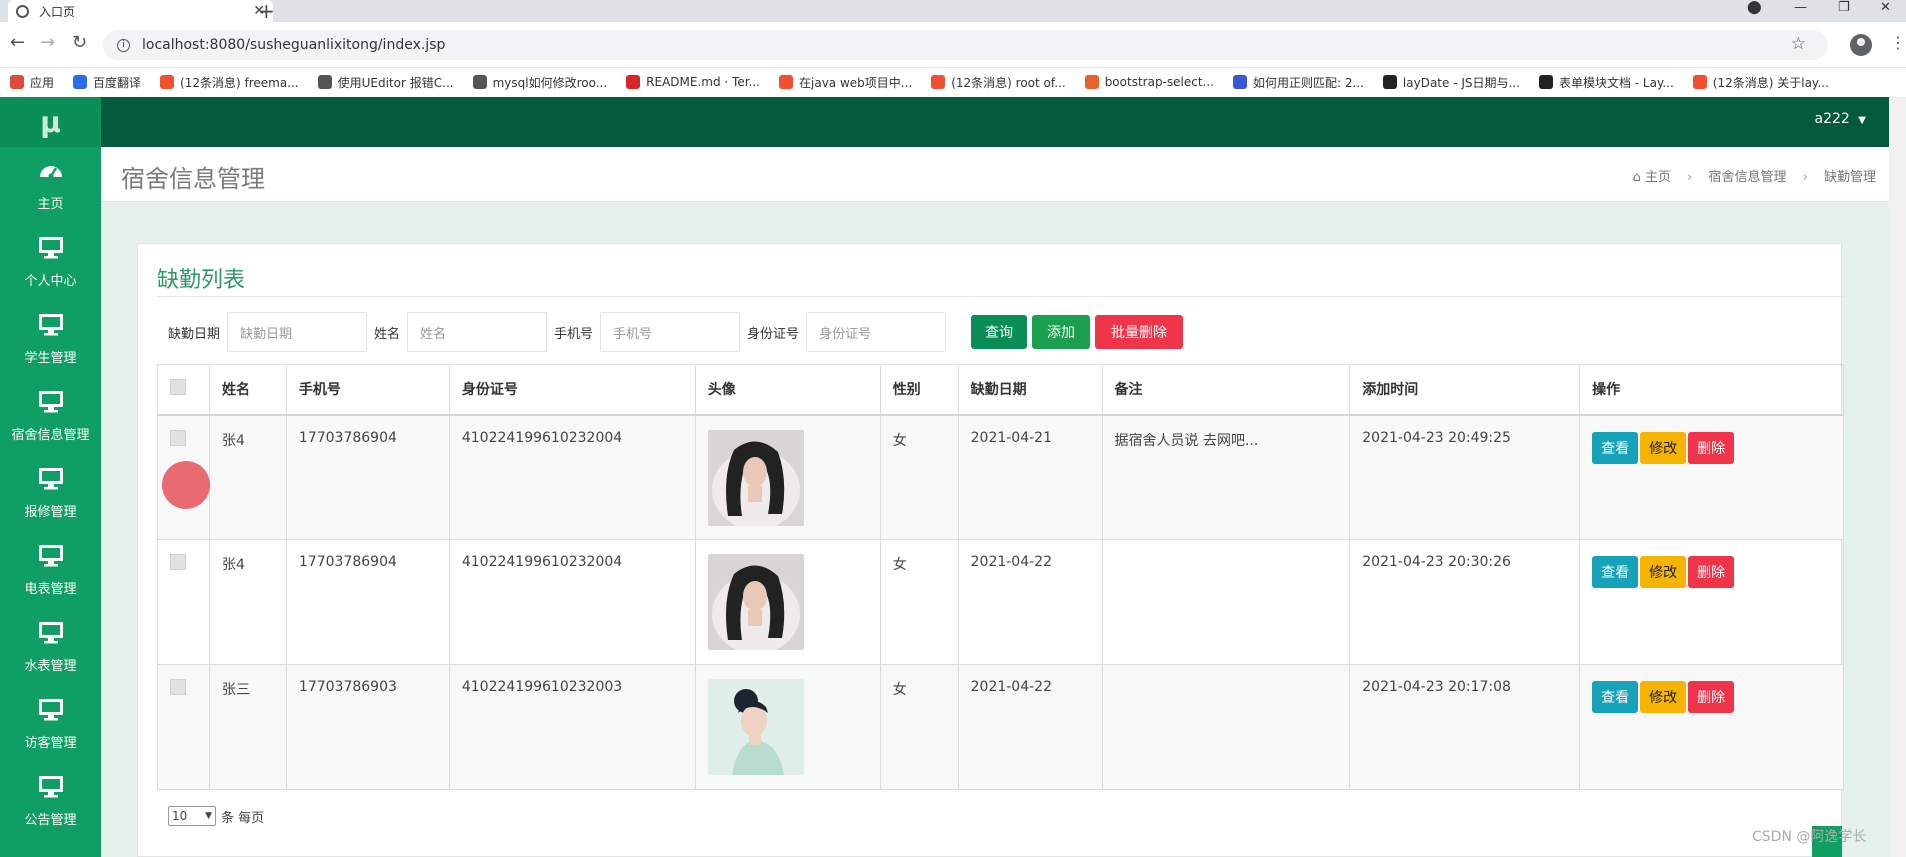  What do you see at coordinates (50, 122) in the screenshot?
I see `app-logo: μ` at bounding box center [50, 122].